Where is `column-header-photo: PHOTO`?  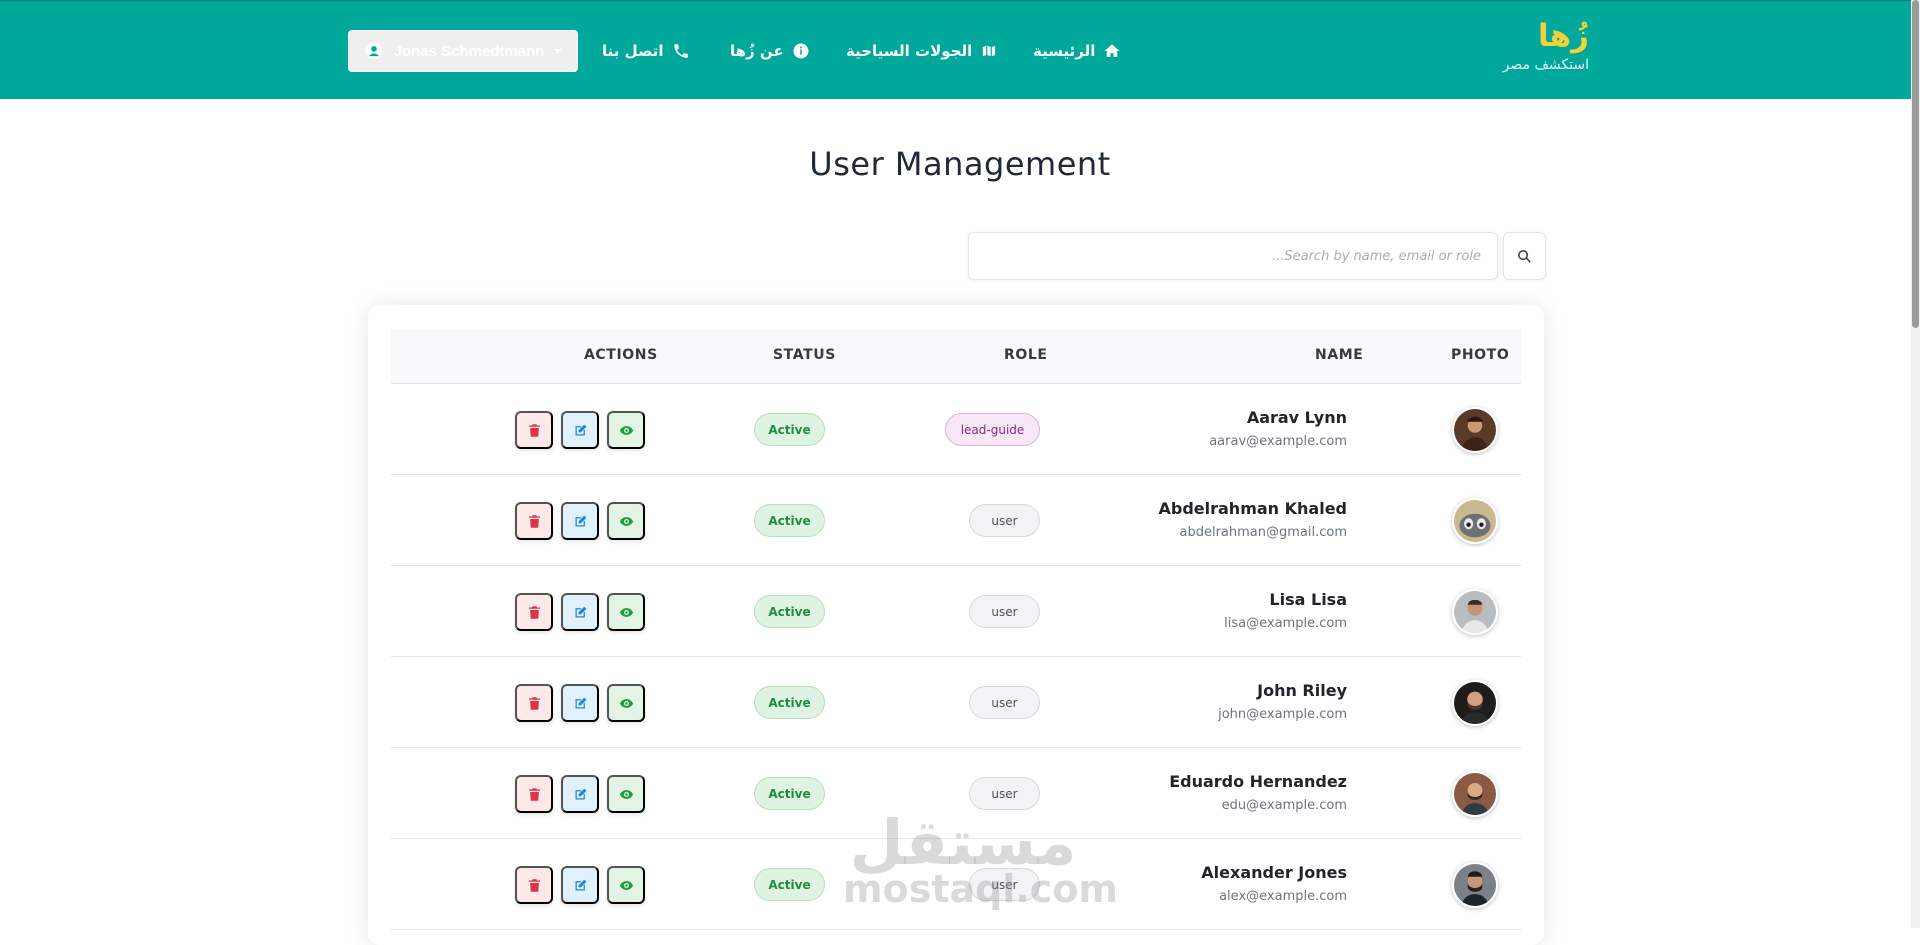 column-header-photo: PHOTO is located at coordinates (1480, 355).